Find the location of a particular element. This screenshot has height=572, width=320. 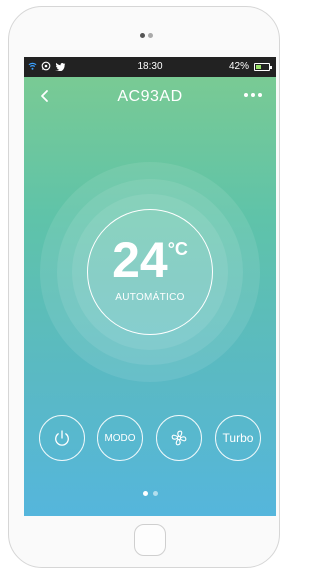

front-camera is located at coordinates (146, 35).